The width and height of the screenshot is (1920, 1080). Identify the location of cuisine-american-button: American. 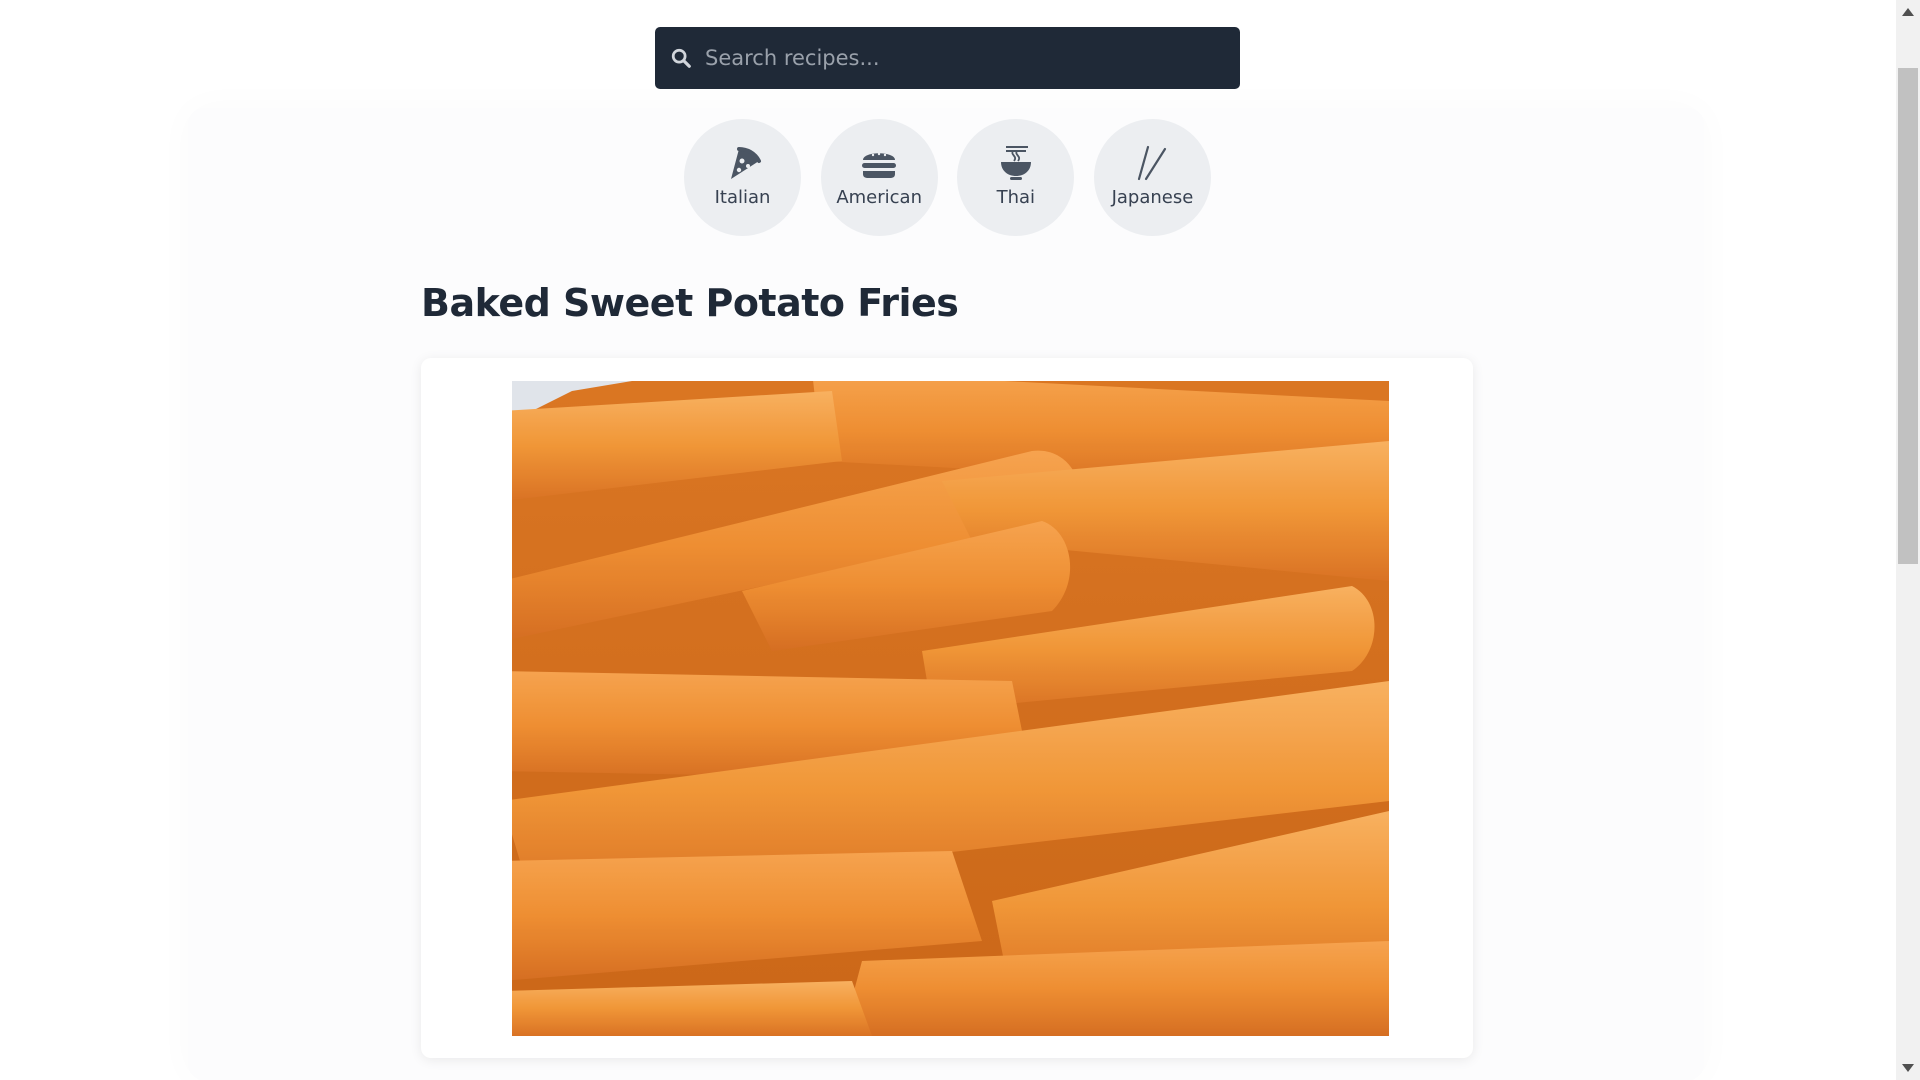
(879, 177).